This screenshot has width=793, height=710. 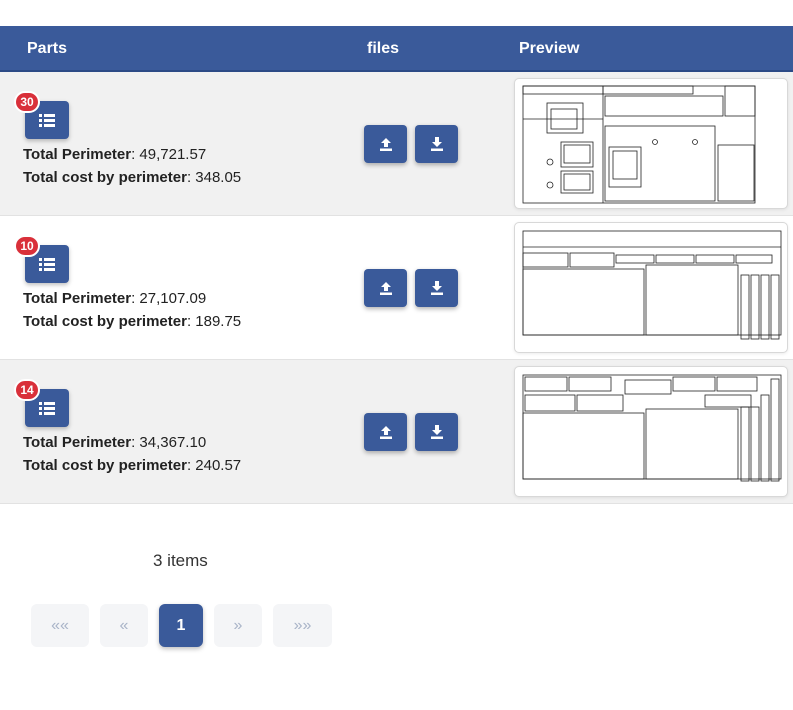 What do you see at coordinates (169, 442) in the screenshot?
I see `total-perimeter-value: : 34,367.10` at bounding box center [169, 442].